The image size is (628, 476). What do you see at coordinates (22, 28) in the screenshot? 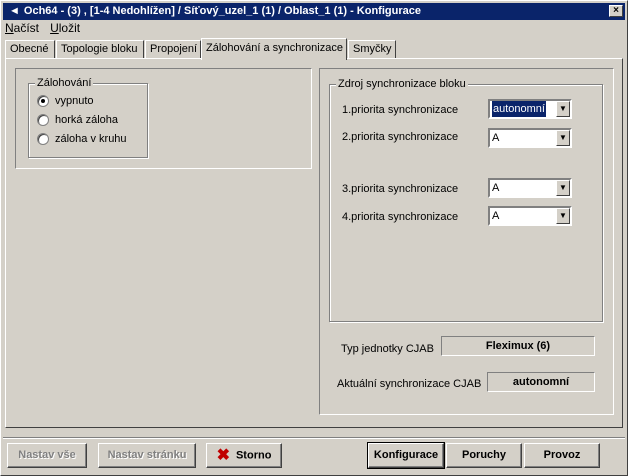
I see `menu-load: Načíst` at bounding box center [22, 28].